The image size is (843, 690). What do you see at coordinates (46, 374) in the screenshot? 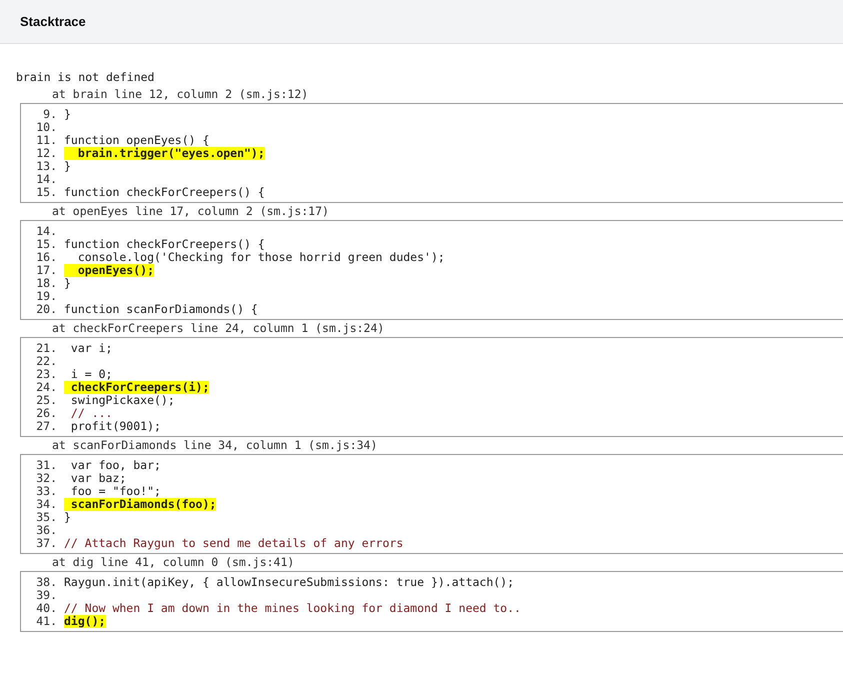
I see `line-number: 23.` at bounding box center [46, 374].